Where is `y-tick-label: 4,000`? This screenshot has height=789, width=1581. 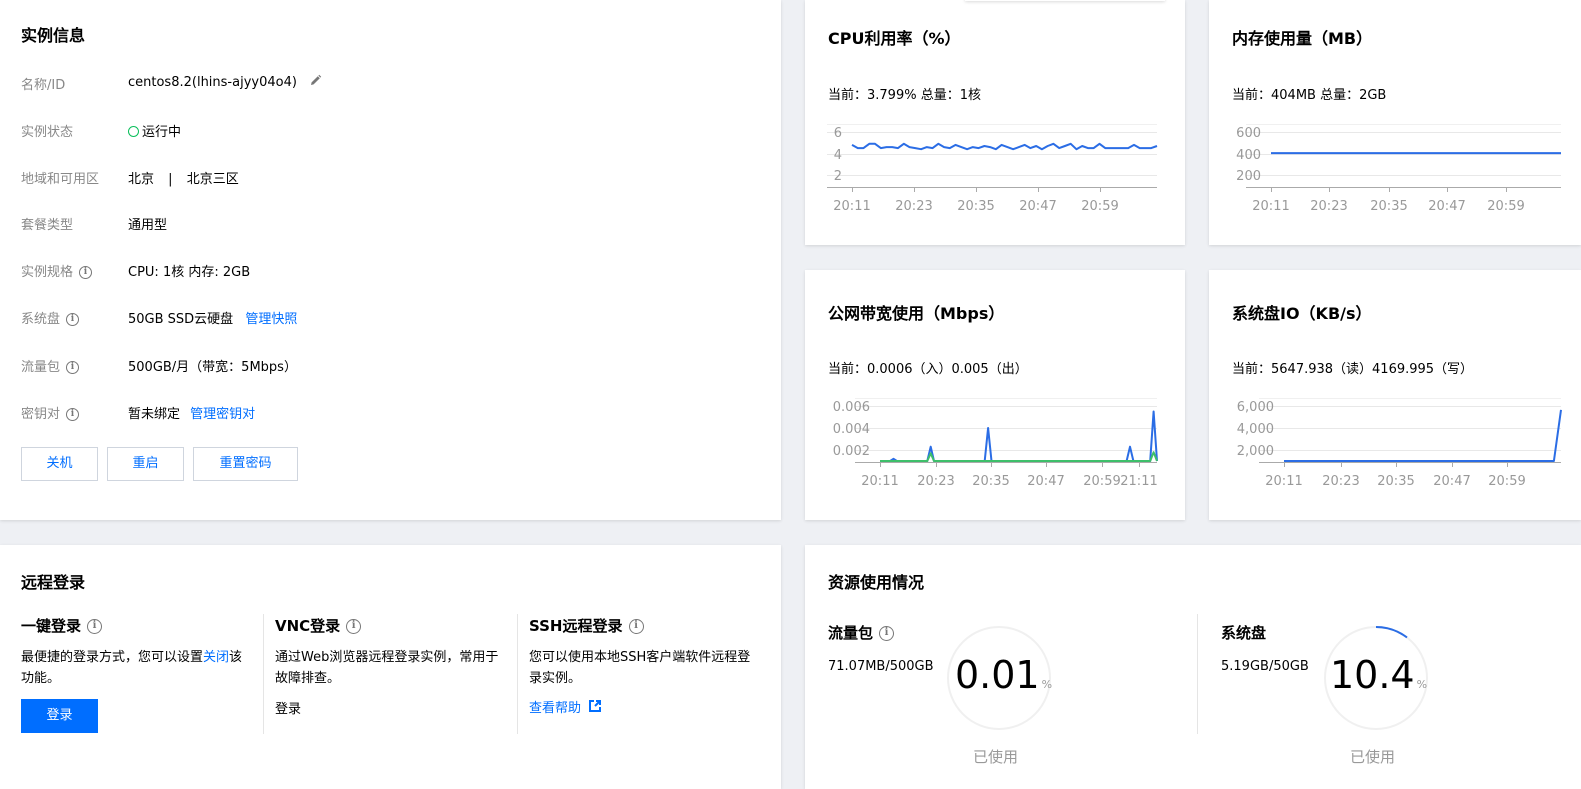 y-tick-label: 4,000 is located at coordinates (1255, 429).